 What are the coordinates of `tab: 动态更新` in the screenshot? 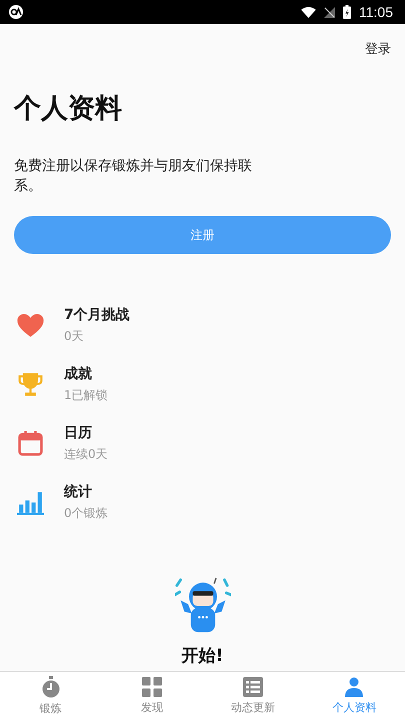 It's located at (253, 696).